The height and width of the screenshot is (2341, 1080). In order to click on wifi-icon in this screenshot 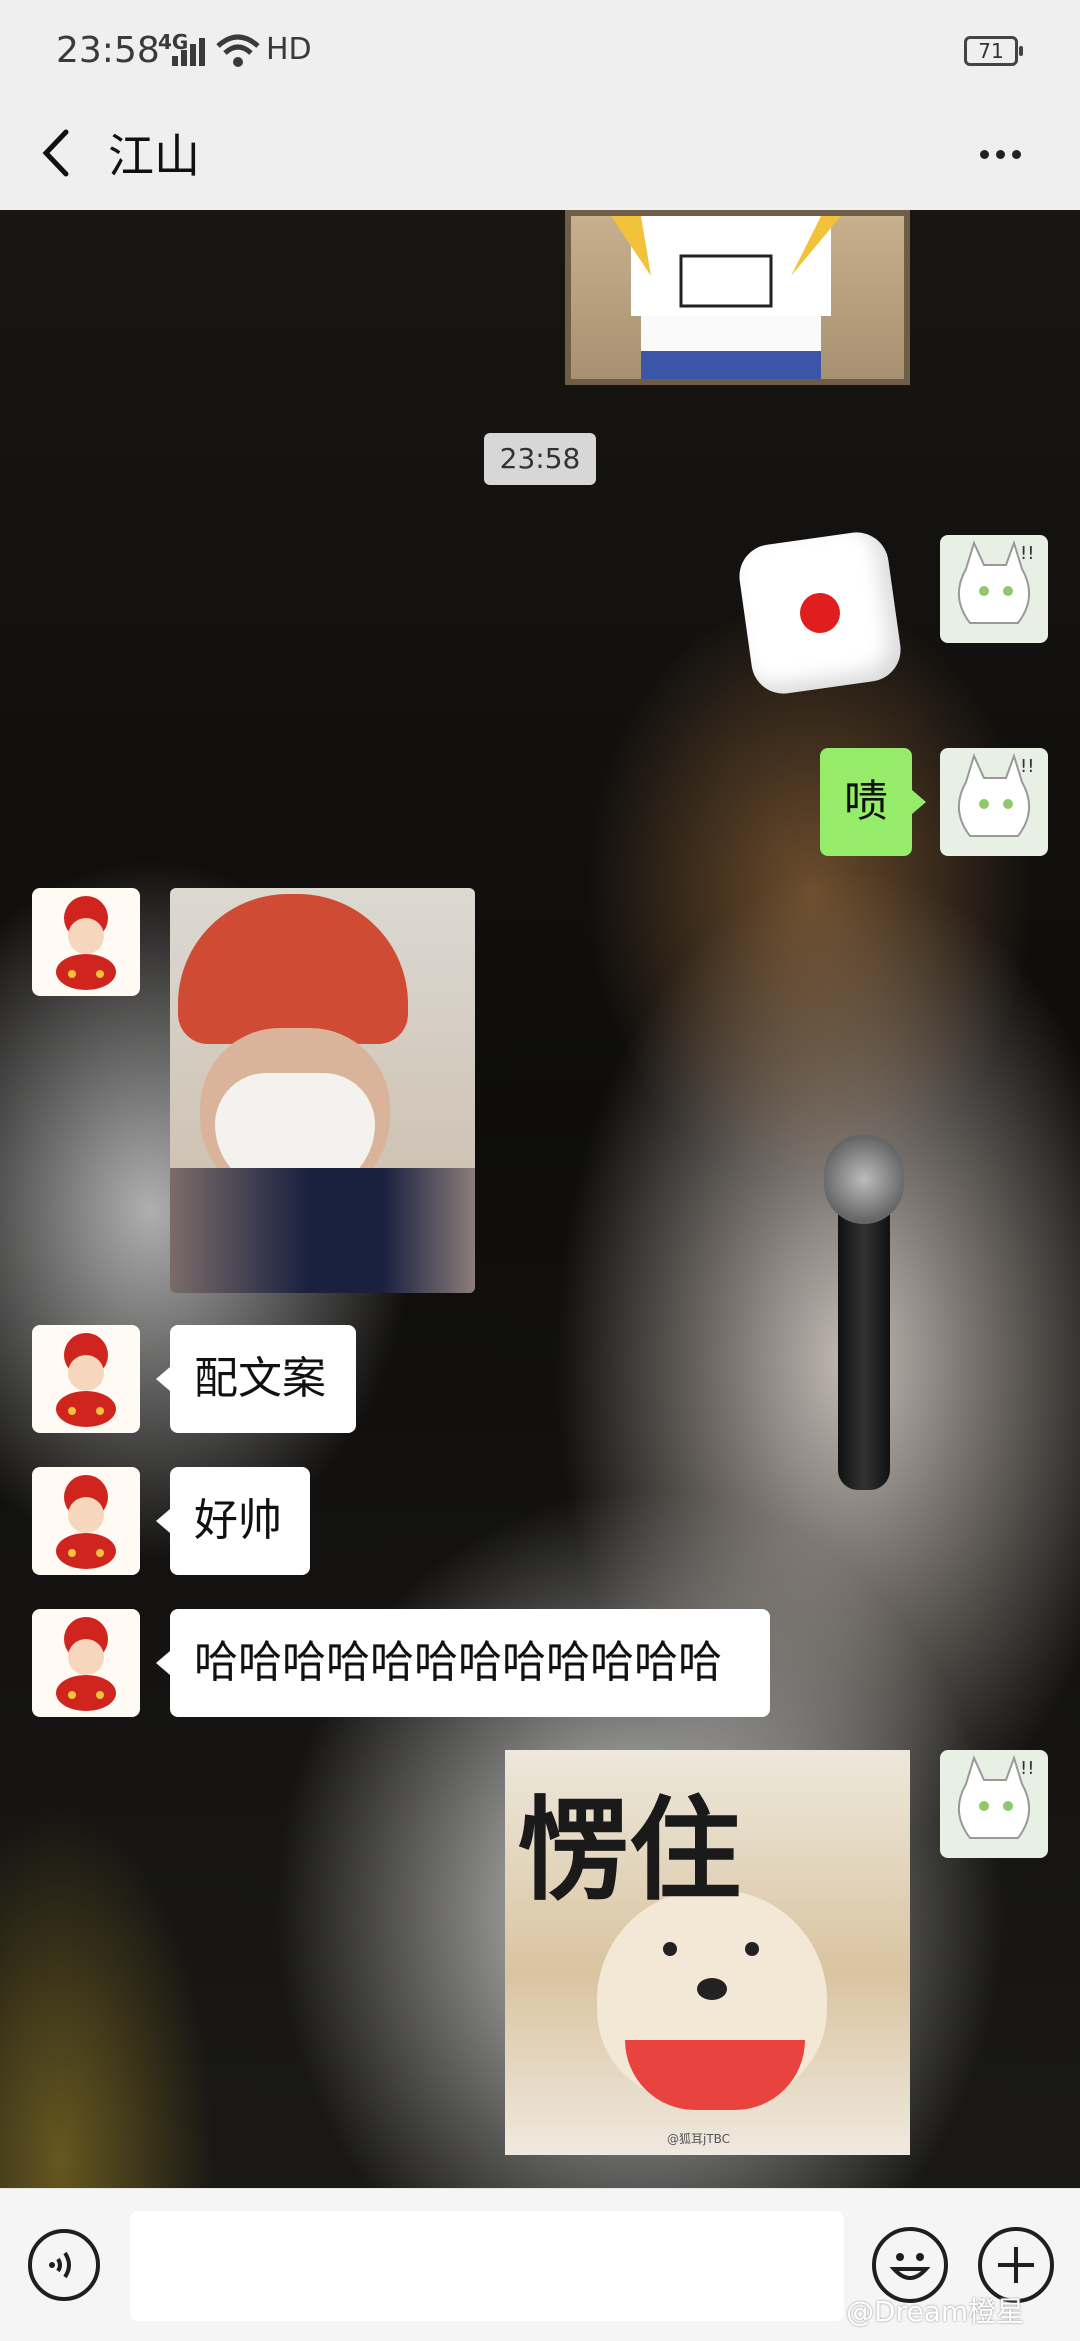, I will do `click(238, 50)`.